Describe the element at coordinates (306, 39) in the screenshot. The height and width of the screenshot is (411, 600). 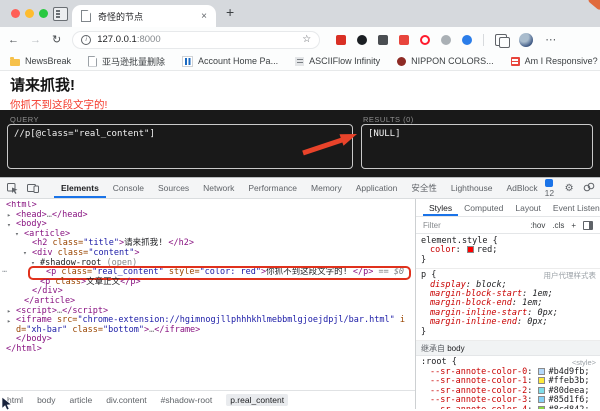
I see `favorite-star-icon: ☆` at that location.